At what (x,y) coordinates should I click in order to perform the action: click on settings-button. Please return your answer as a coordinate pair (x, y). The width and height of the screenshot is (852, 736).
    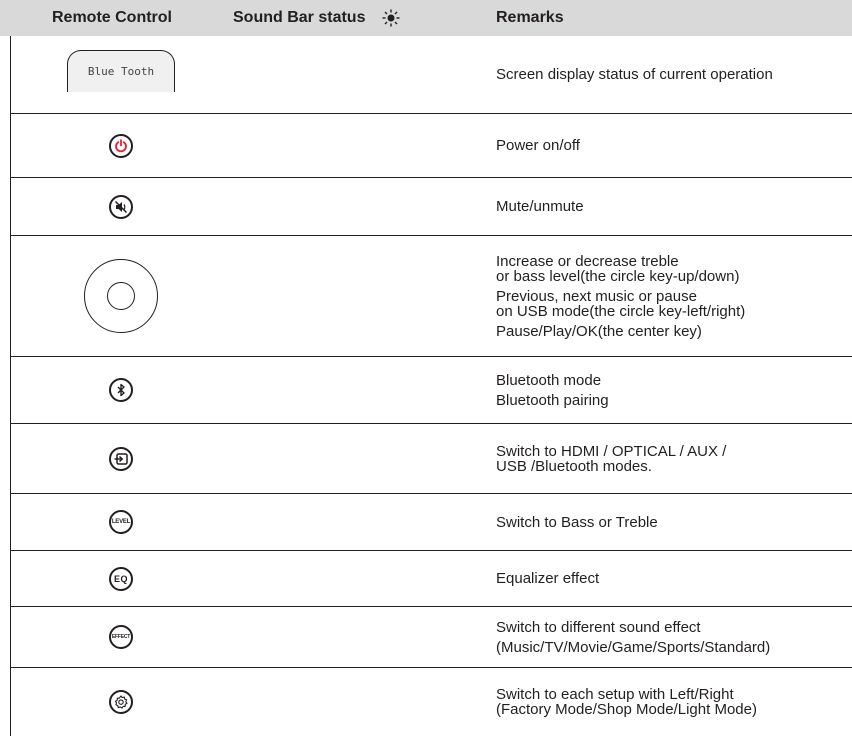
    Looking at the image, I should click on (121, 702).